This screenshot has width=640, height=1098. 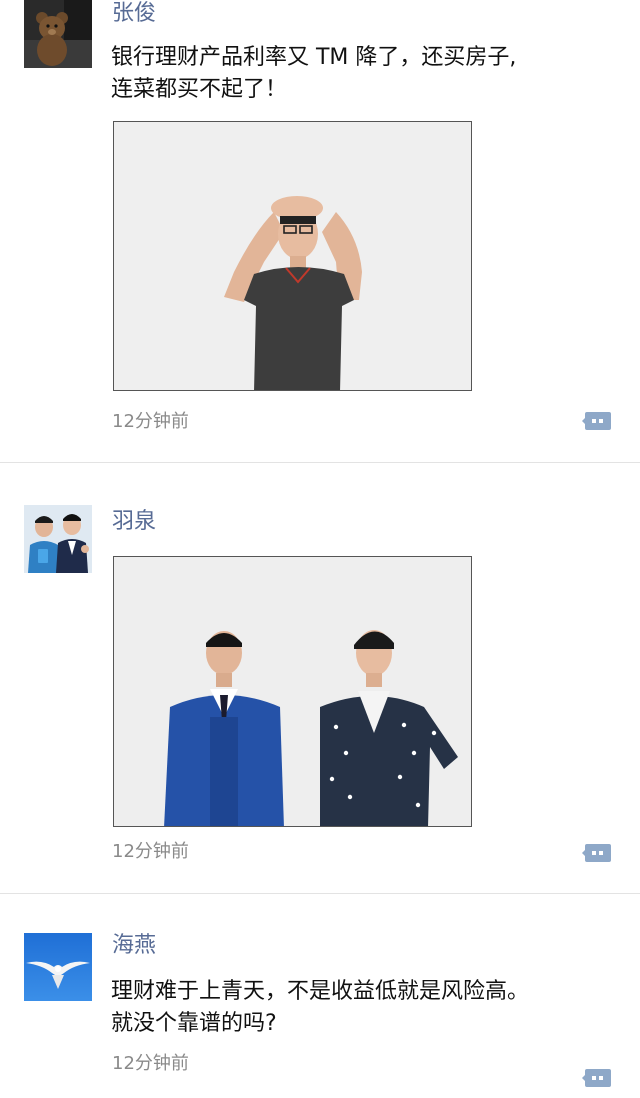 I want to click on man-hands-on-head-photo, so click(x=292, y=256).